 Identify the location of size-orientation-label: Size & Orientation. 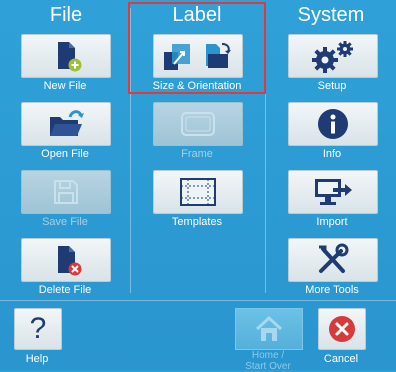
(197, 86).